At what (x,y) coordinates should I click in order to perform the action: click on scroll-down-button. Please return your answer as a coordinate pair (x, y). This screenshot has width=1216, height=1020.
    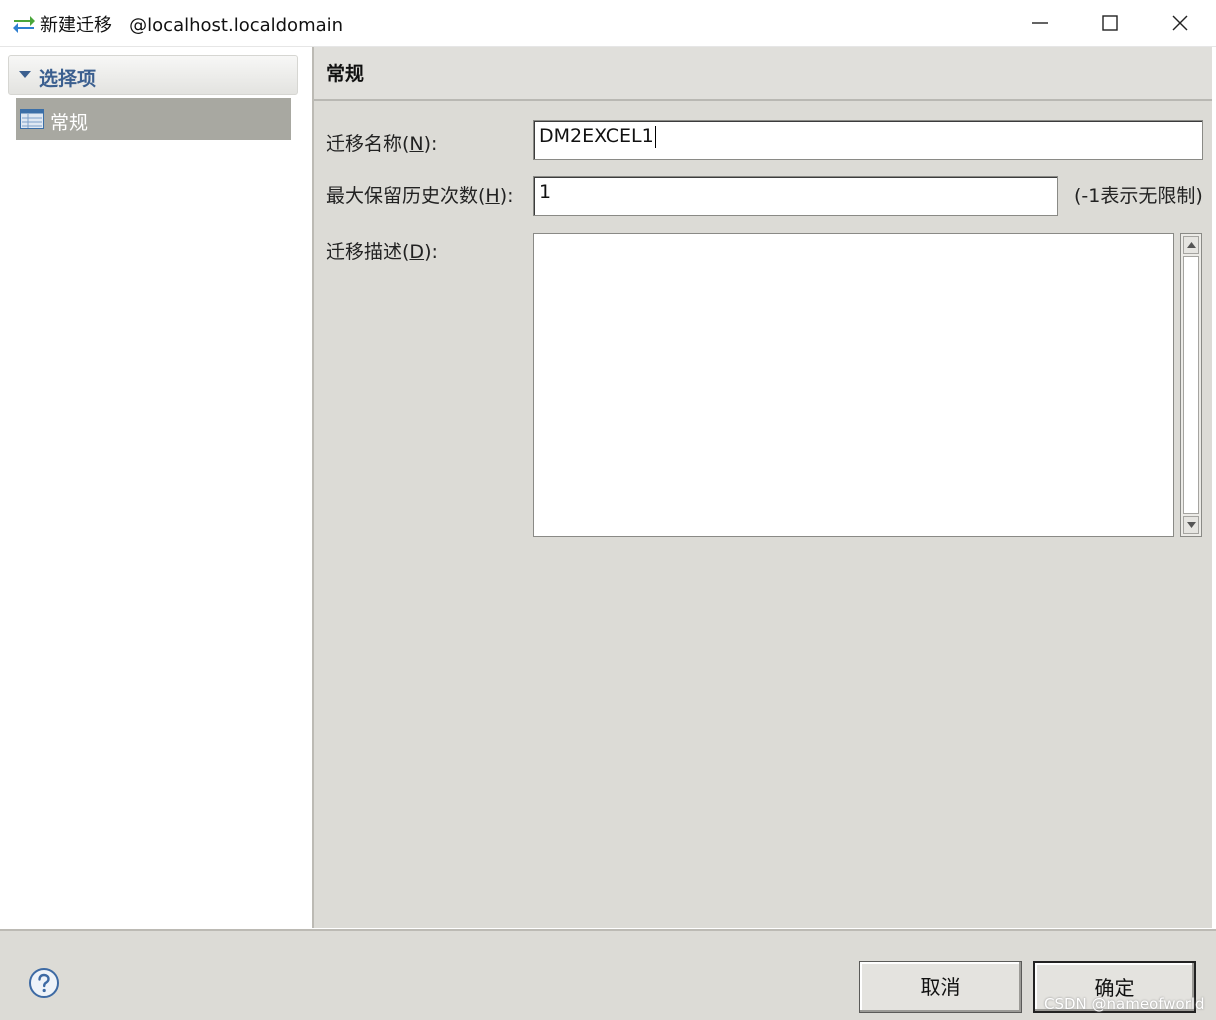
    Looking at the image, I should click on (1191, 525).